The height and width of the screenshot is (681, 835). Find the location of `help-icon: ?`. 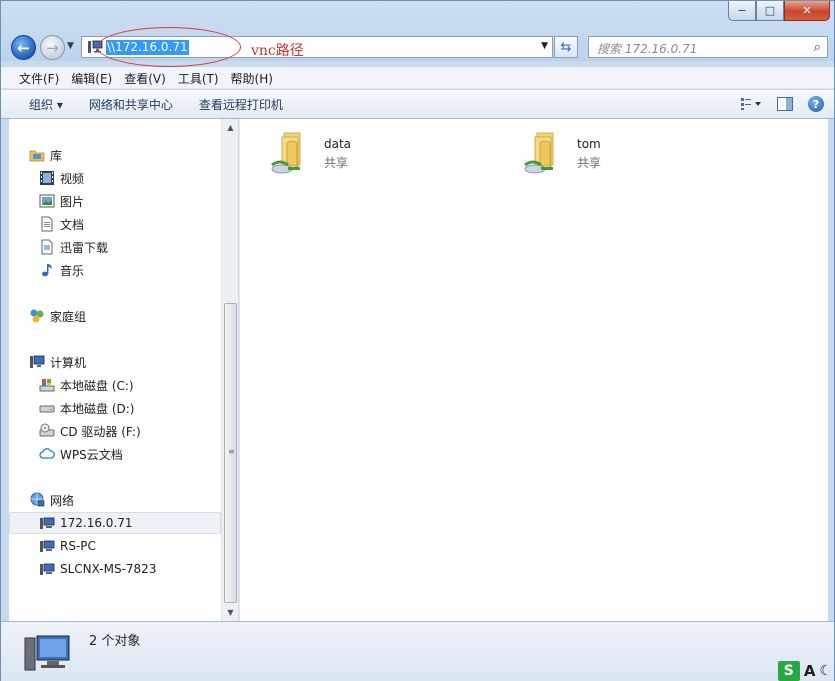

help-icon: ? is located at coordinates (816, 104).